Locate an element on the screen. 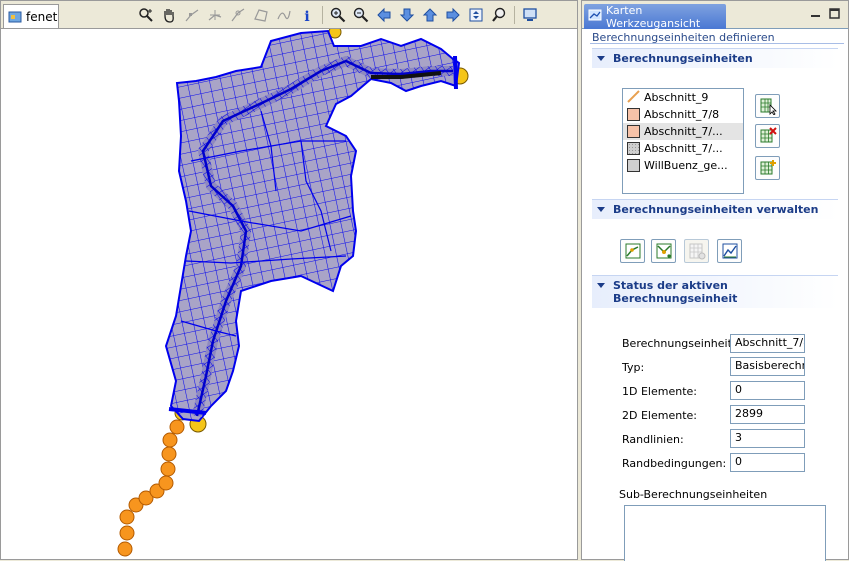 The height and width of the screenshot is (561, 849). remove-unit-button is located at coordinates (767, 136).